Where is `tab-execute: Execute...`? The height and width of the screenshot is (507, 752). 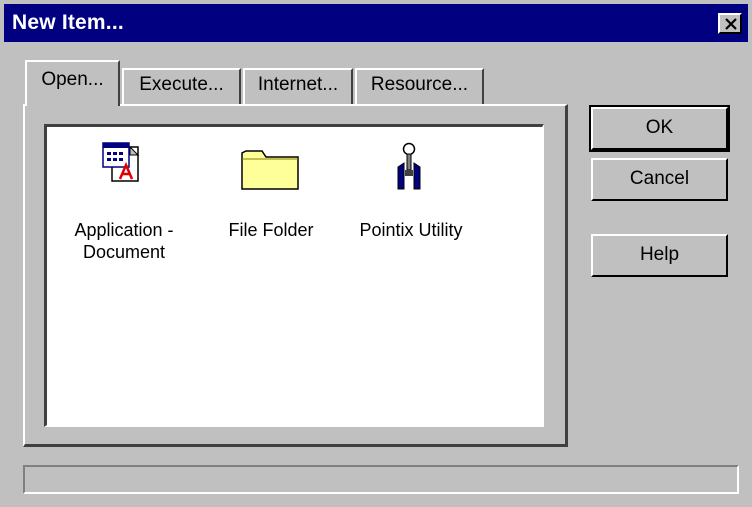 tab-execute: Execute... is located at coordinates (181, 86).